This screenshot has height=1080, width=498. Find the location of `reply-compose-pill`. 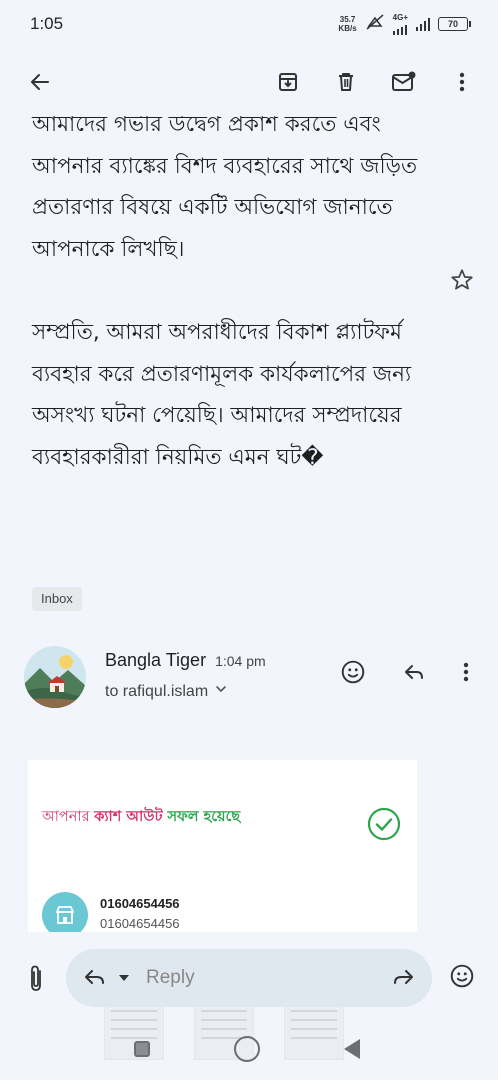

reply-compose-pill is located at coordinates (249, 978).